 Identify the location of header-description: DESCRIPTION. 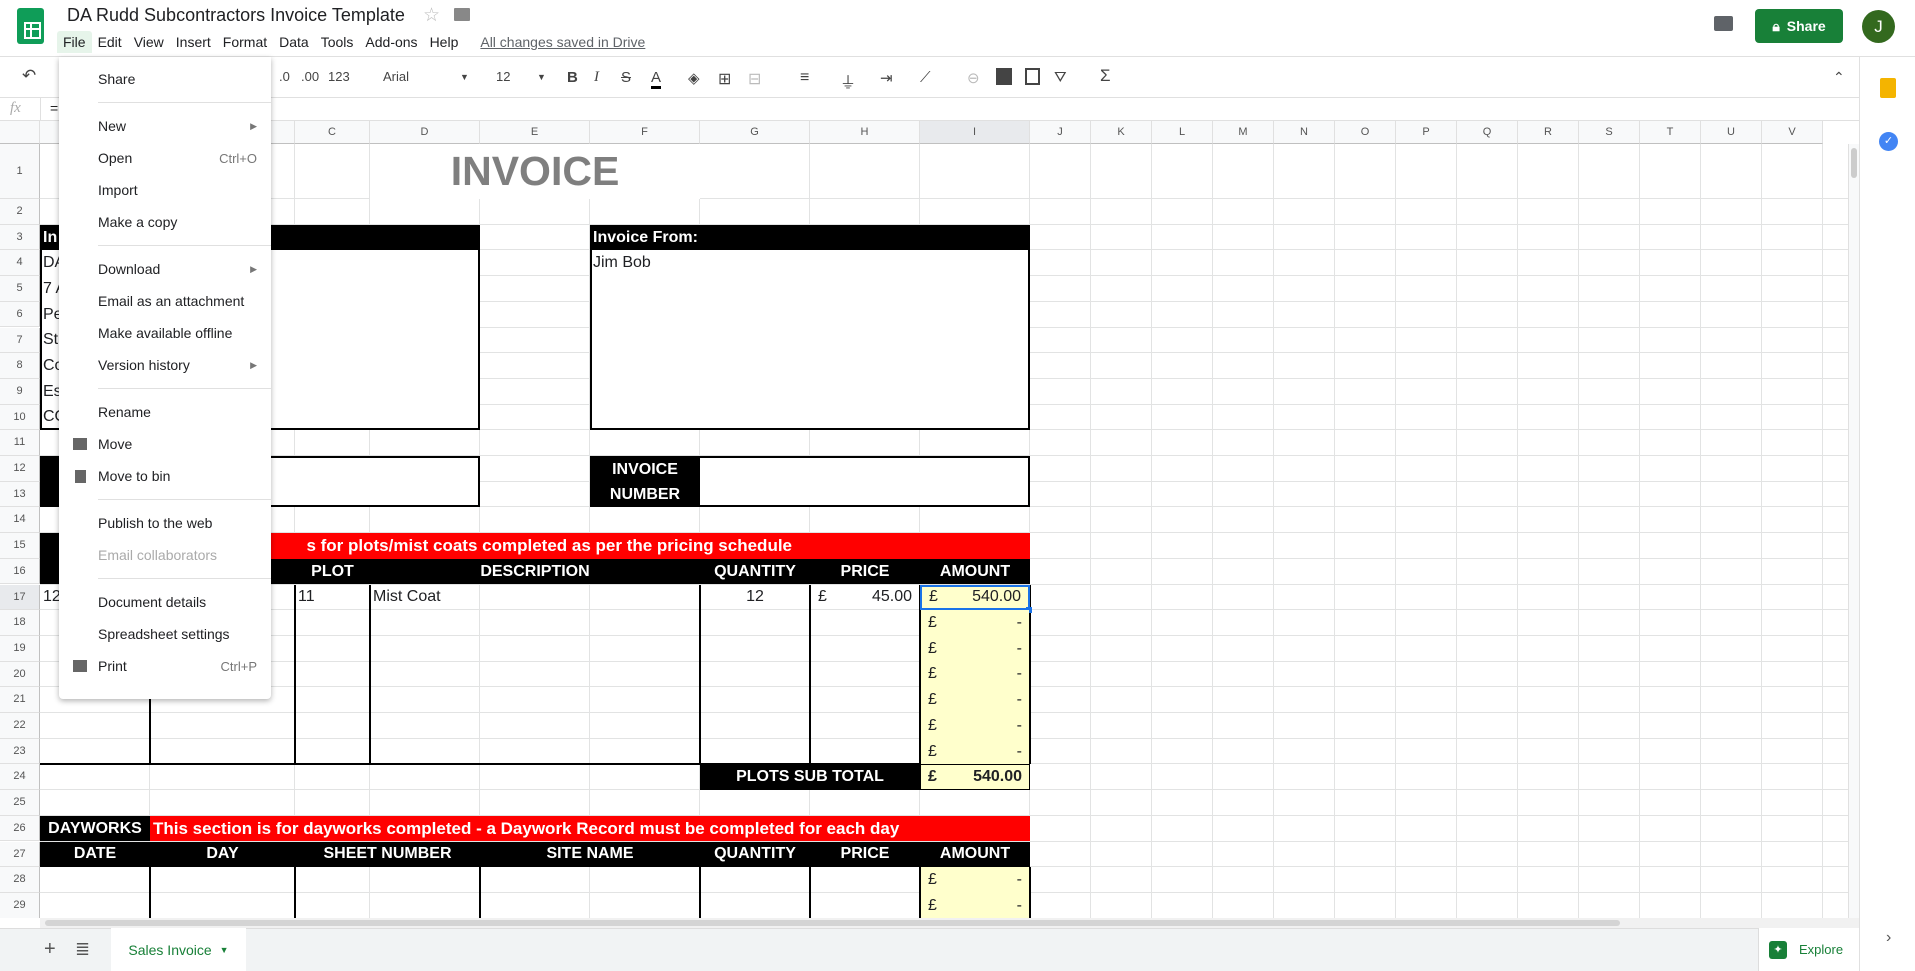
(535, 571).